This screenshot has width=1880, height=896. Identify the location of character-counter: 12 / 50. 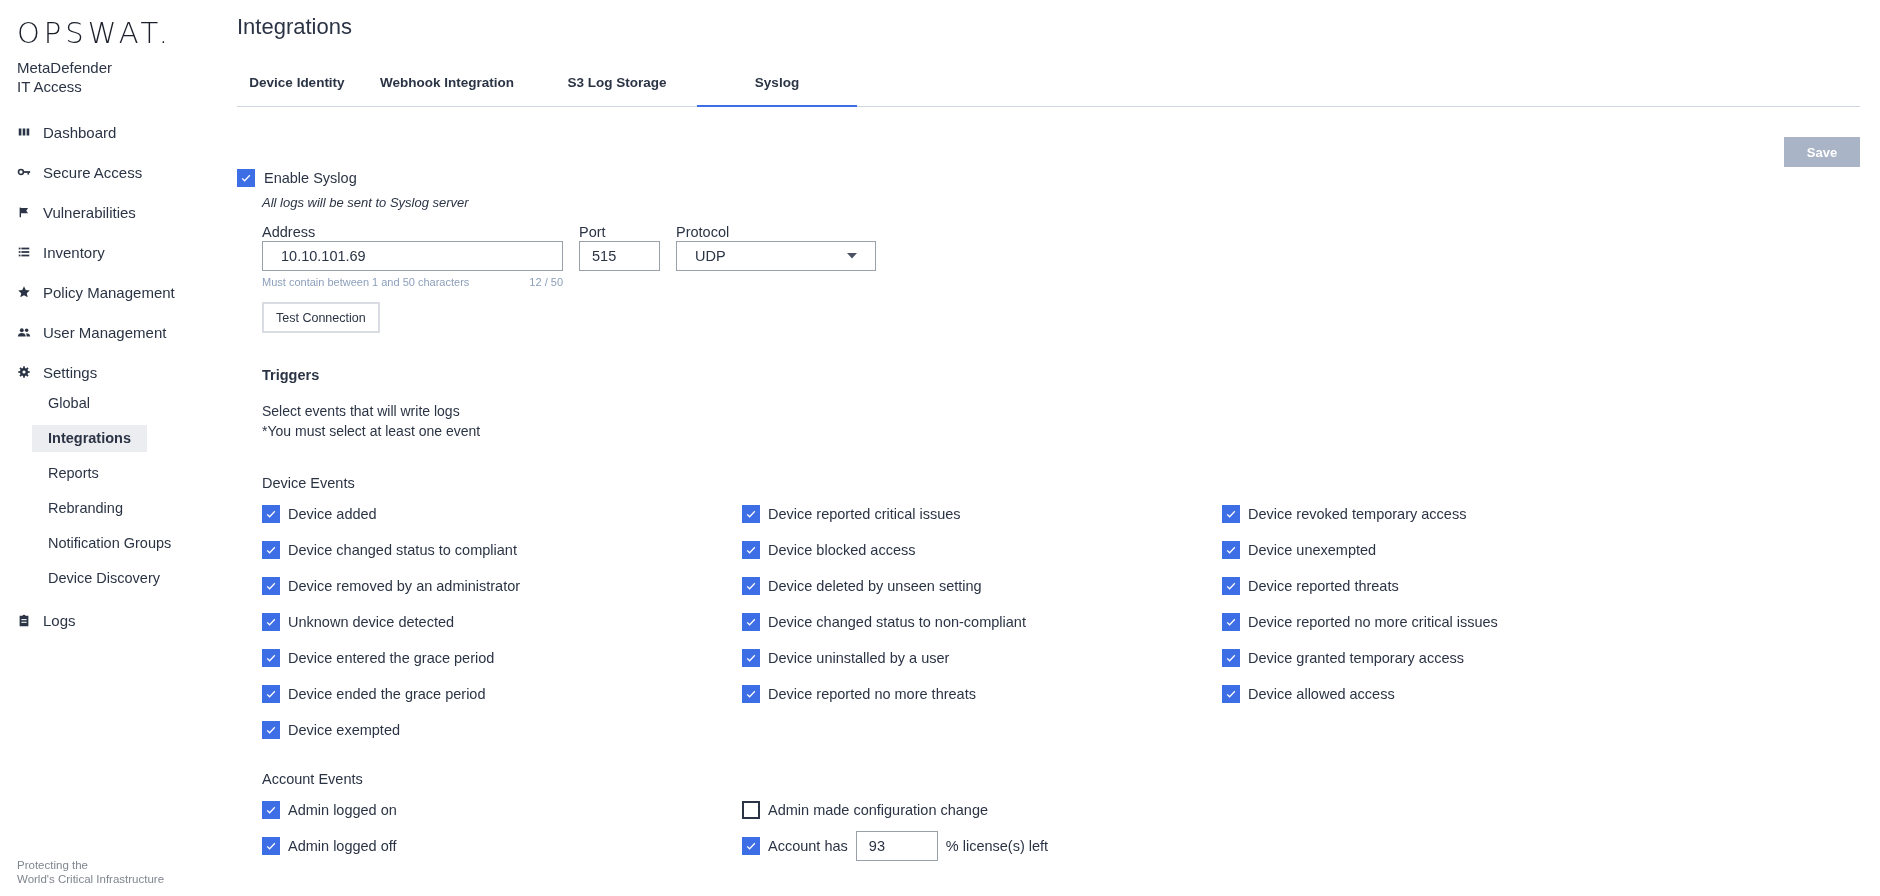
(546, 282).